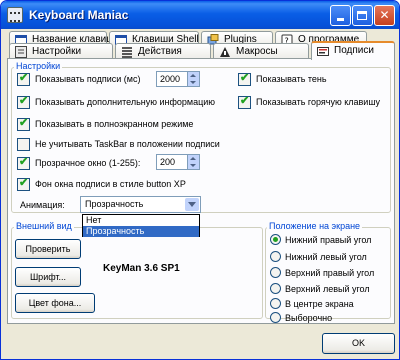 The width and height of the screenshot is (400, 360). I want to click on tab-label: Настройки, so click(57, 51).